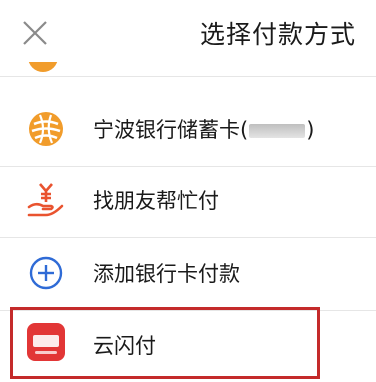 The height and width of the screenshot is (382, 376). What do you see at coordinates (277, 34) in the screenshot?
I see `page-title: 选择付款方式` at bounding box center [277, 34].